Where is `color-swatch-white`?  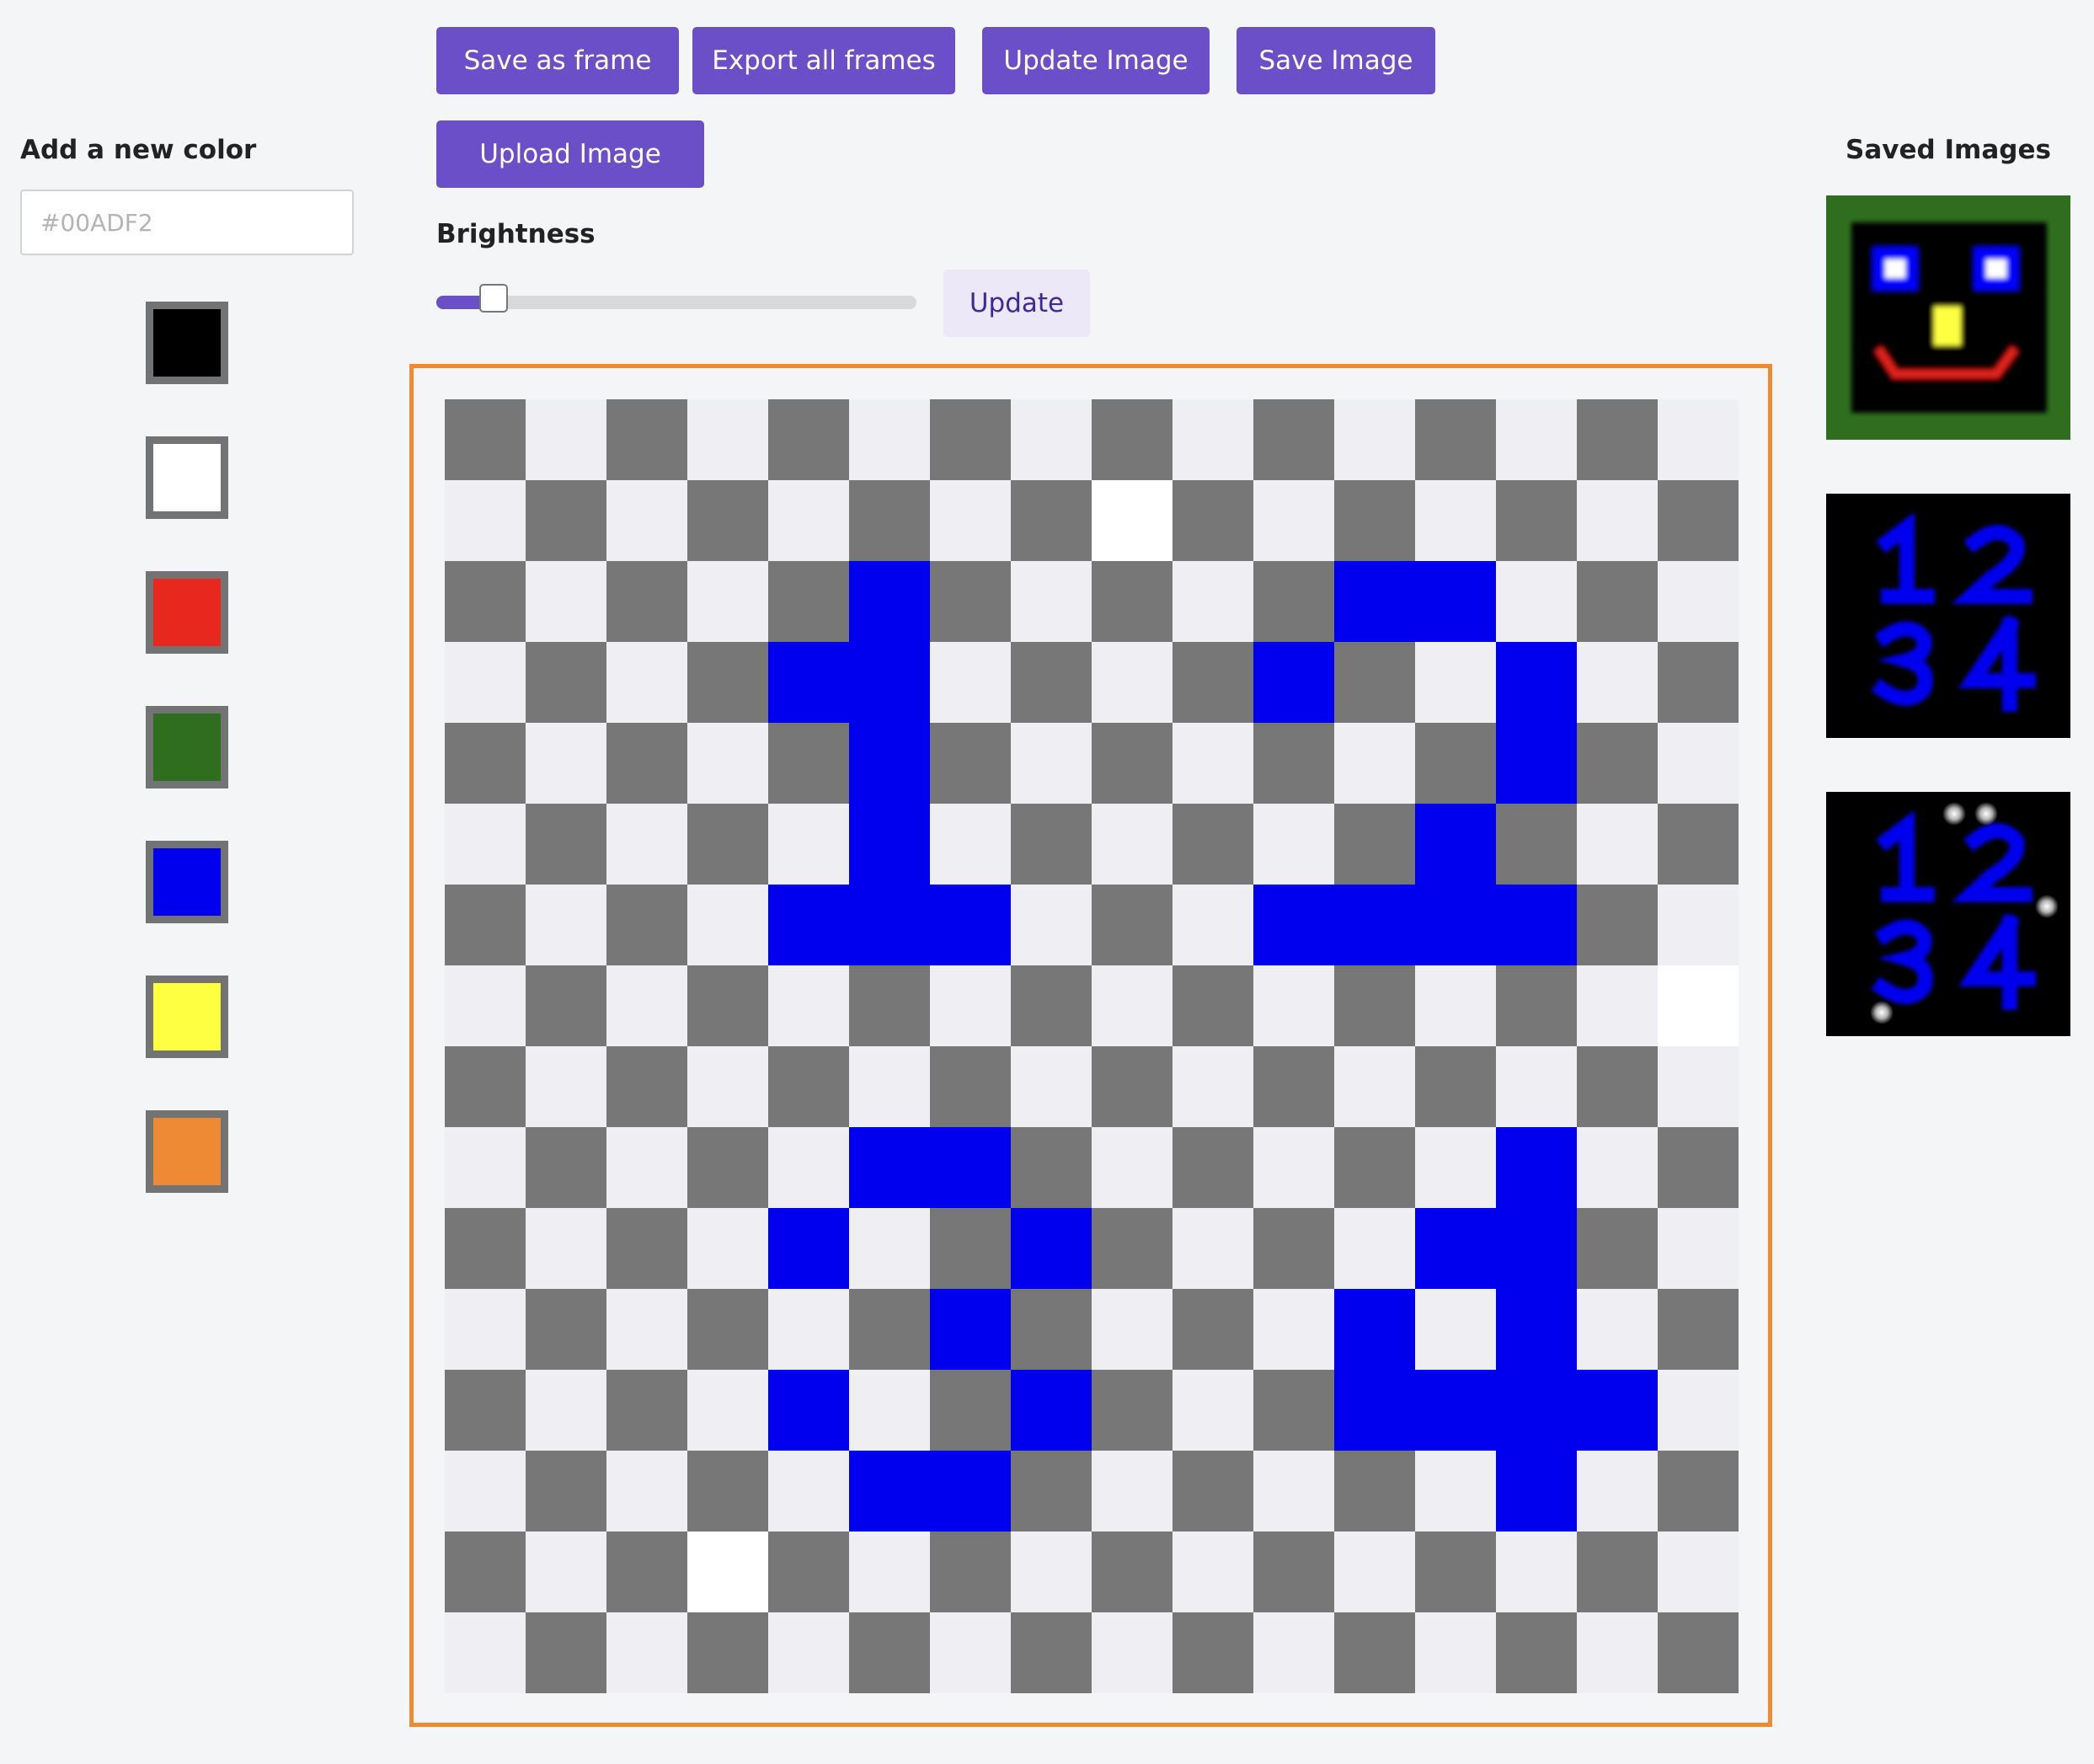
color-swatch-white is located at coordinates (187, 478).